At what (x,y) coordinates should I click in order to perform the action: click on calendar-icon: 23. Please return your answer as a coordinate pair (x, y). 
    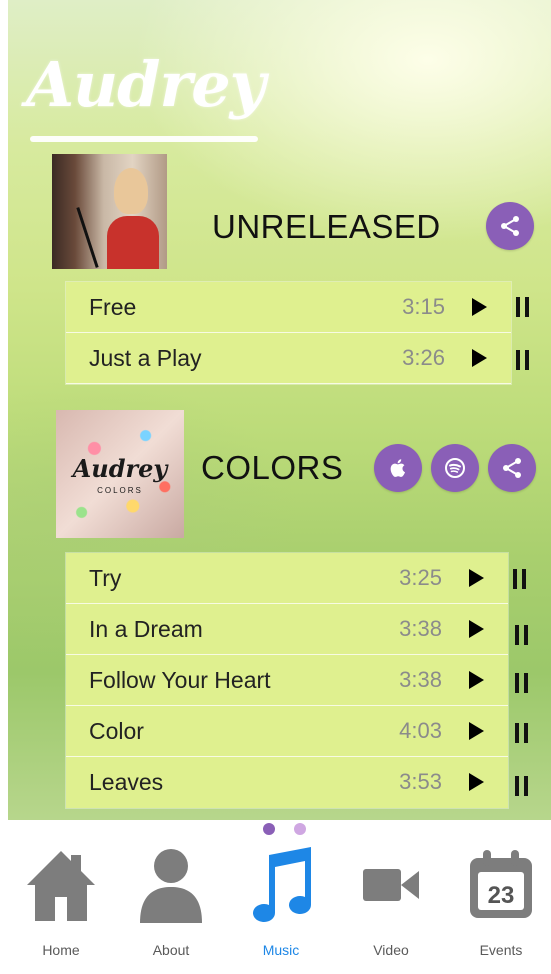
    Looking at the image, I should click on (501, 884).